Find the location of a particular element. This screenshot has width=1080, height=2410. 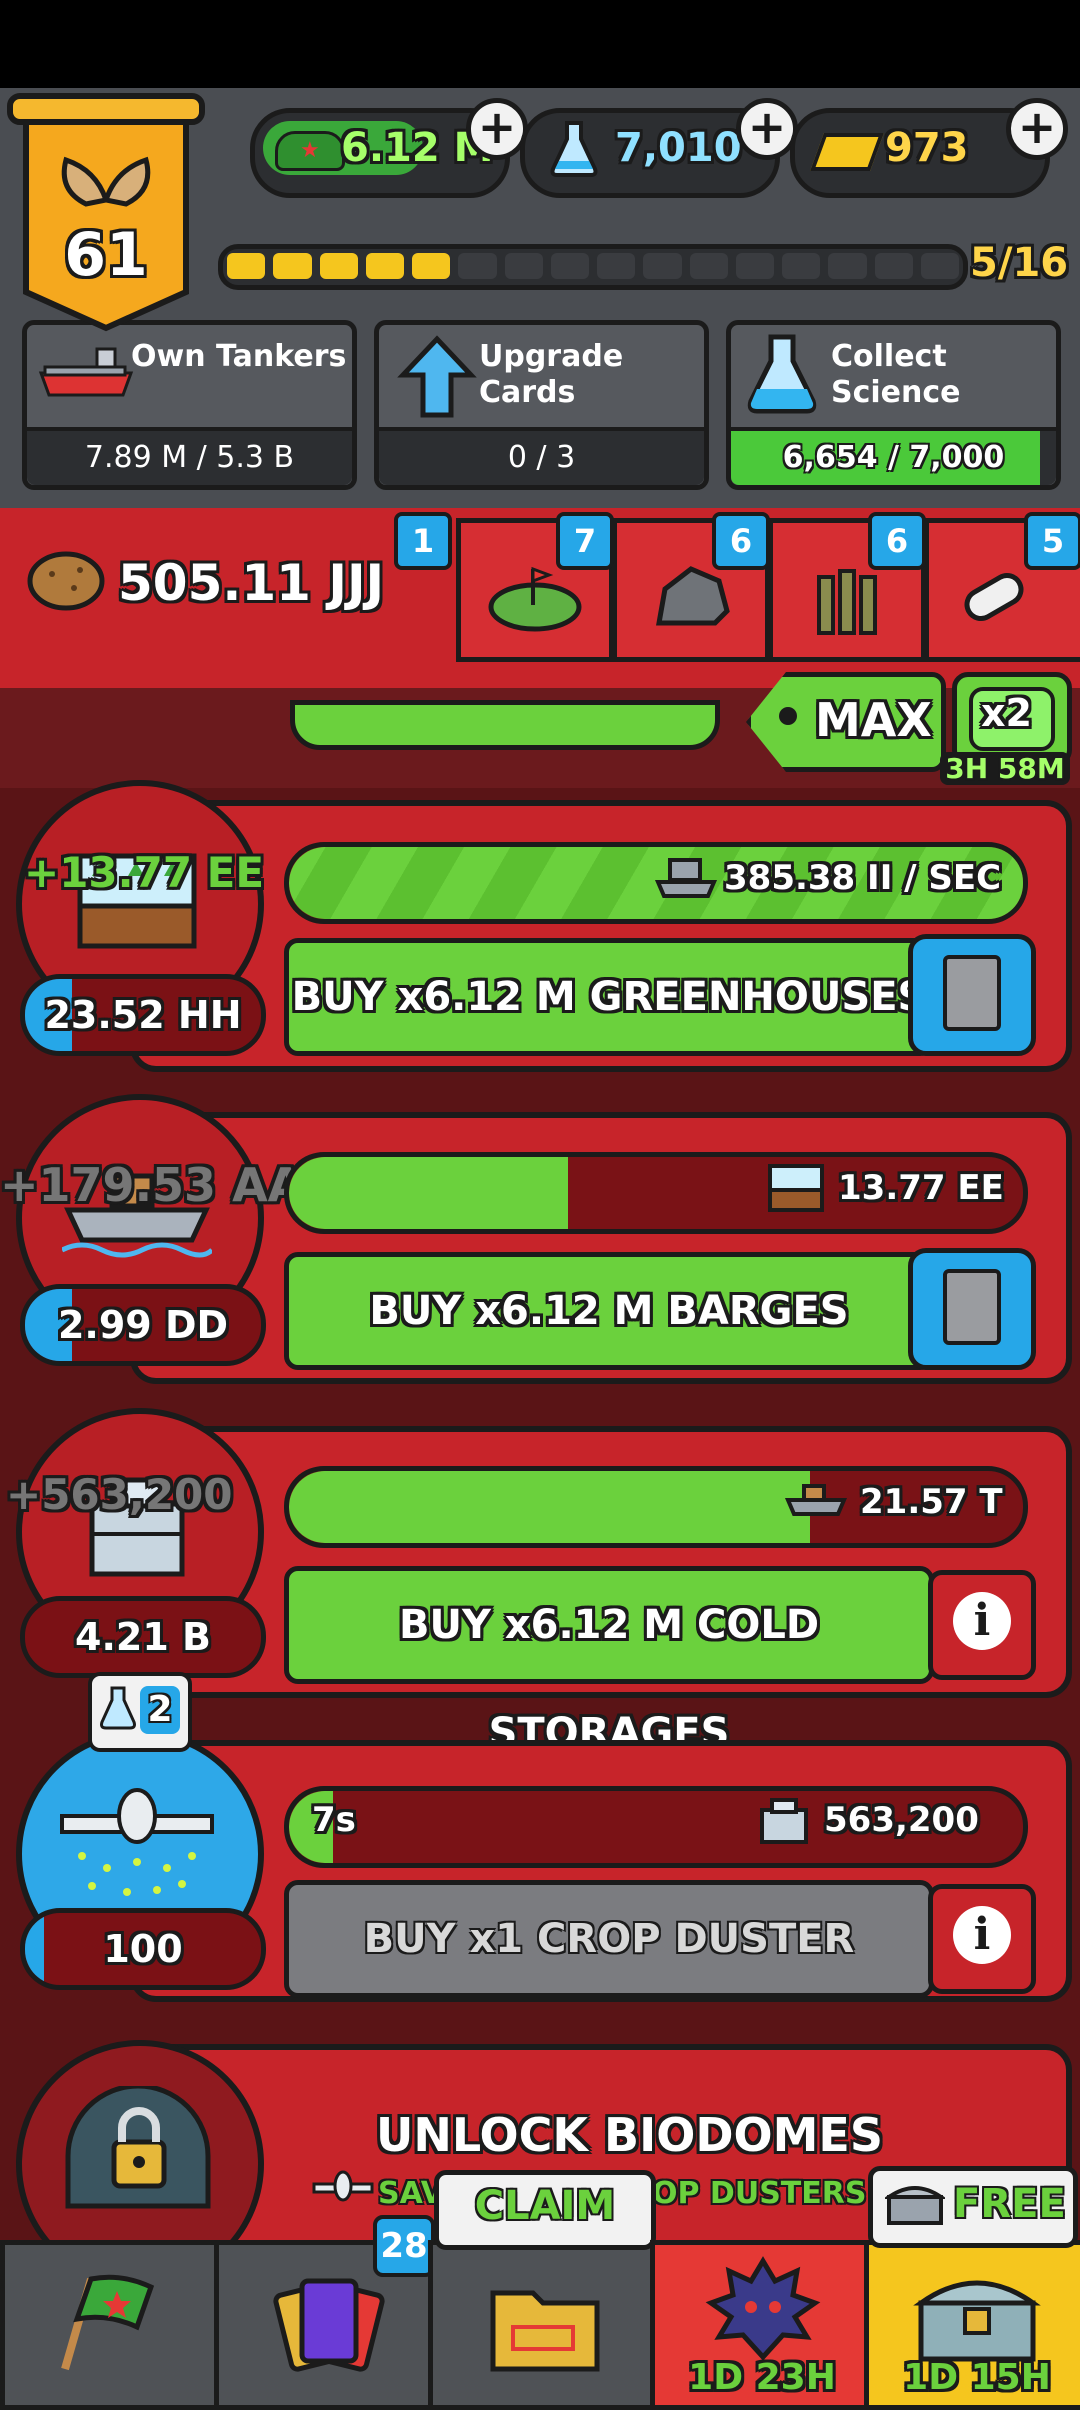

buy-greenhouses-button: BUY x6.12 M GREENHOUSES is located at coordinates (609, 997).